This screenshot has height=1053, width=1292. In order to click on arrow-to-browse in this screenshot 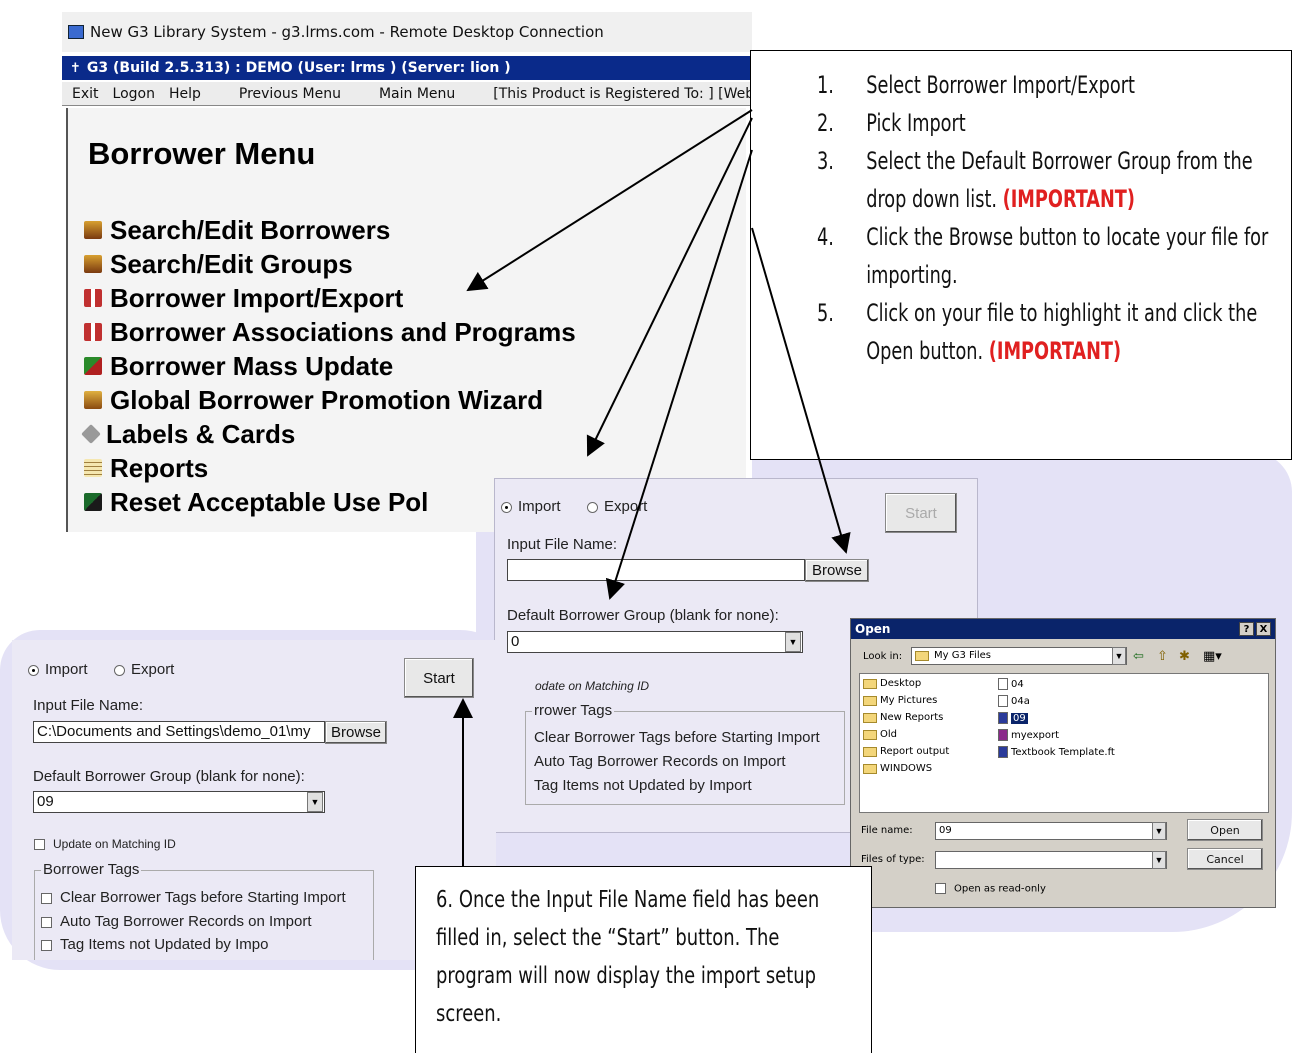, I will do `click(801, 390)`.